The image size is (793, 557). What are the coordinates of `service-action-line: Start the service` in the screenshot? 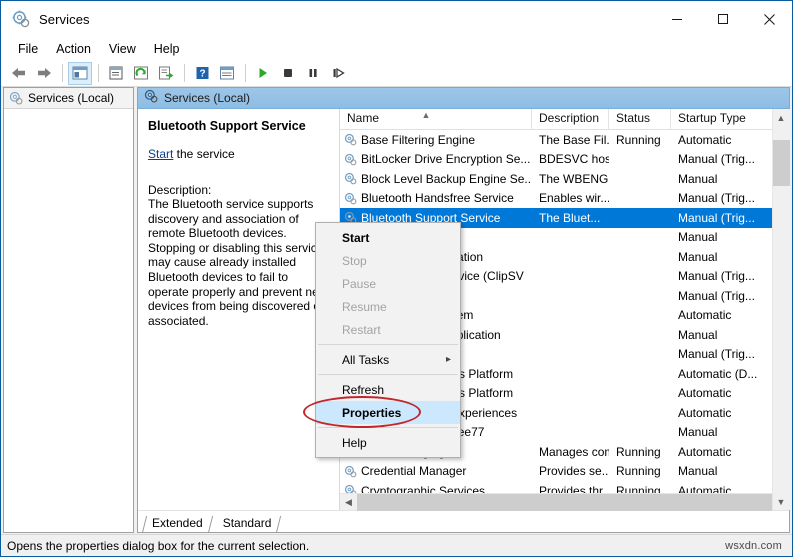 It's located at (239, 154).